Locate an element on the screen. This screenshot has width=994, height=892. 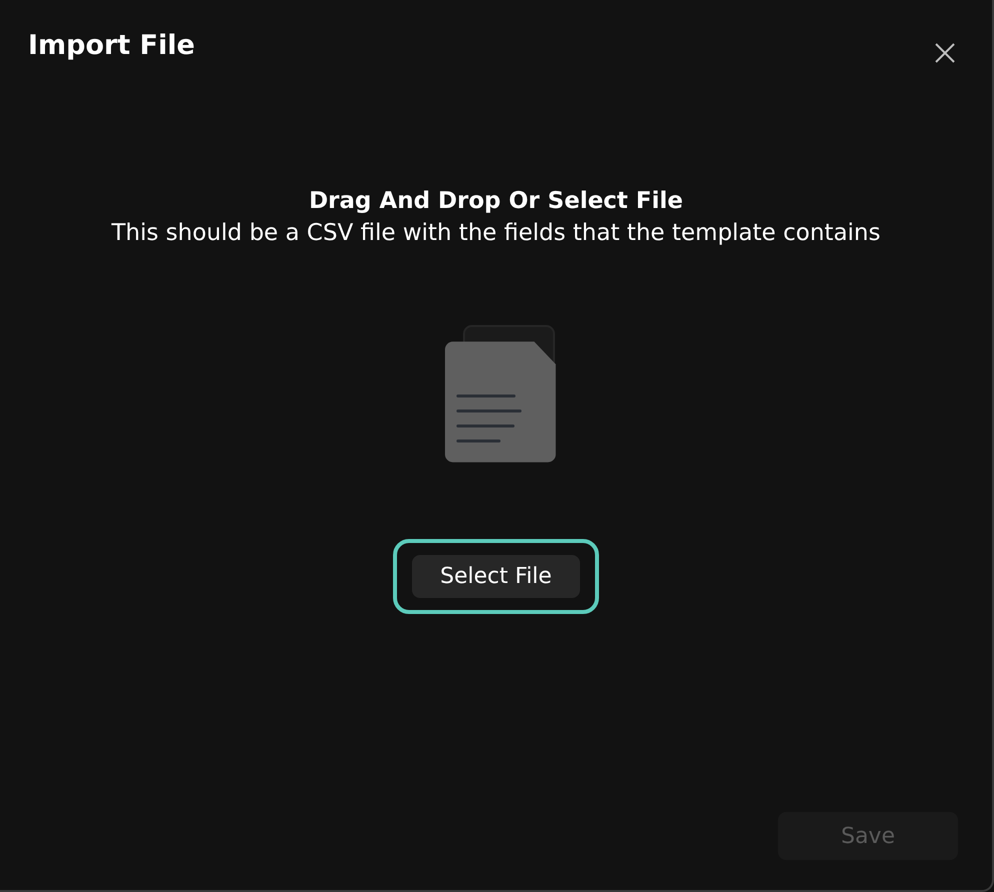
close-icon is located at coordinates (945, 53).